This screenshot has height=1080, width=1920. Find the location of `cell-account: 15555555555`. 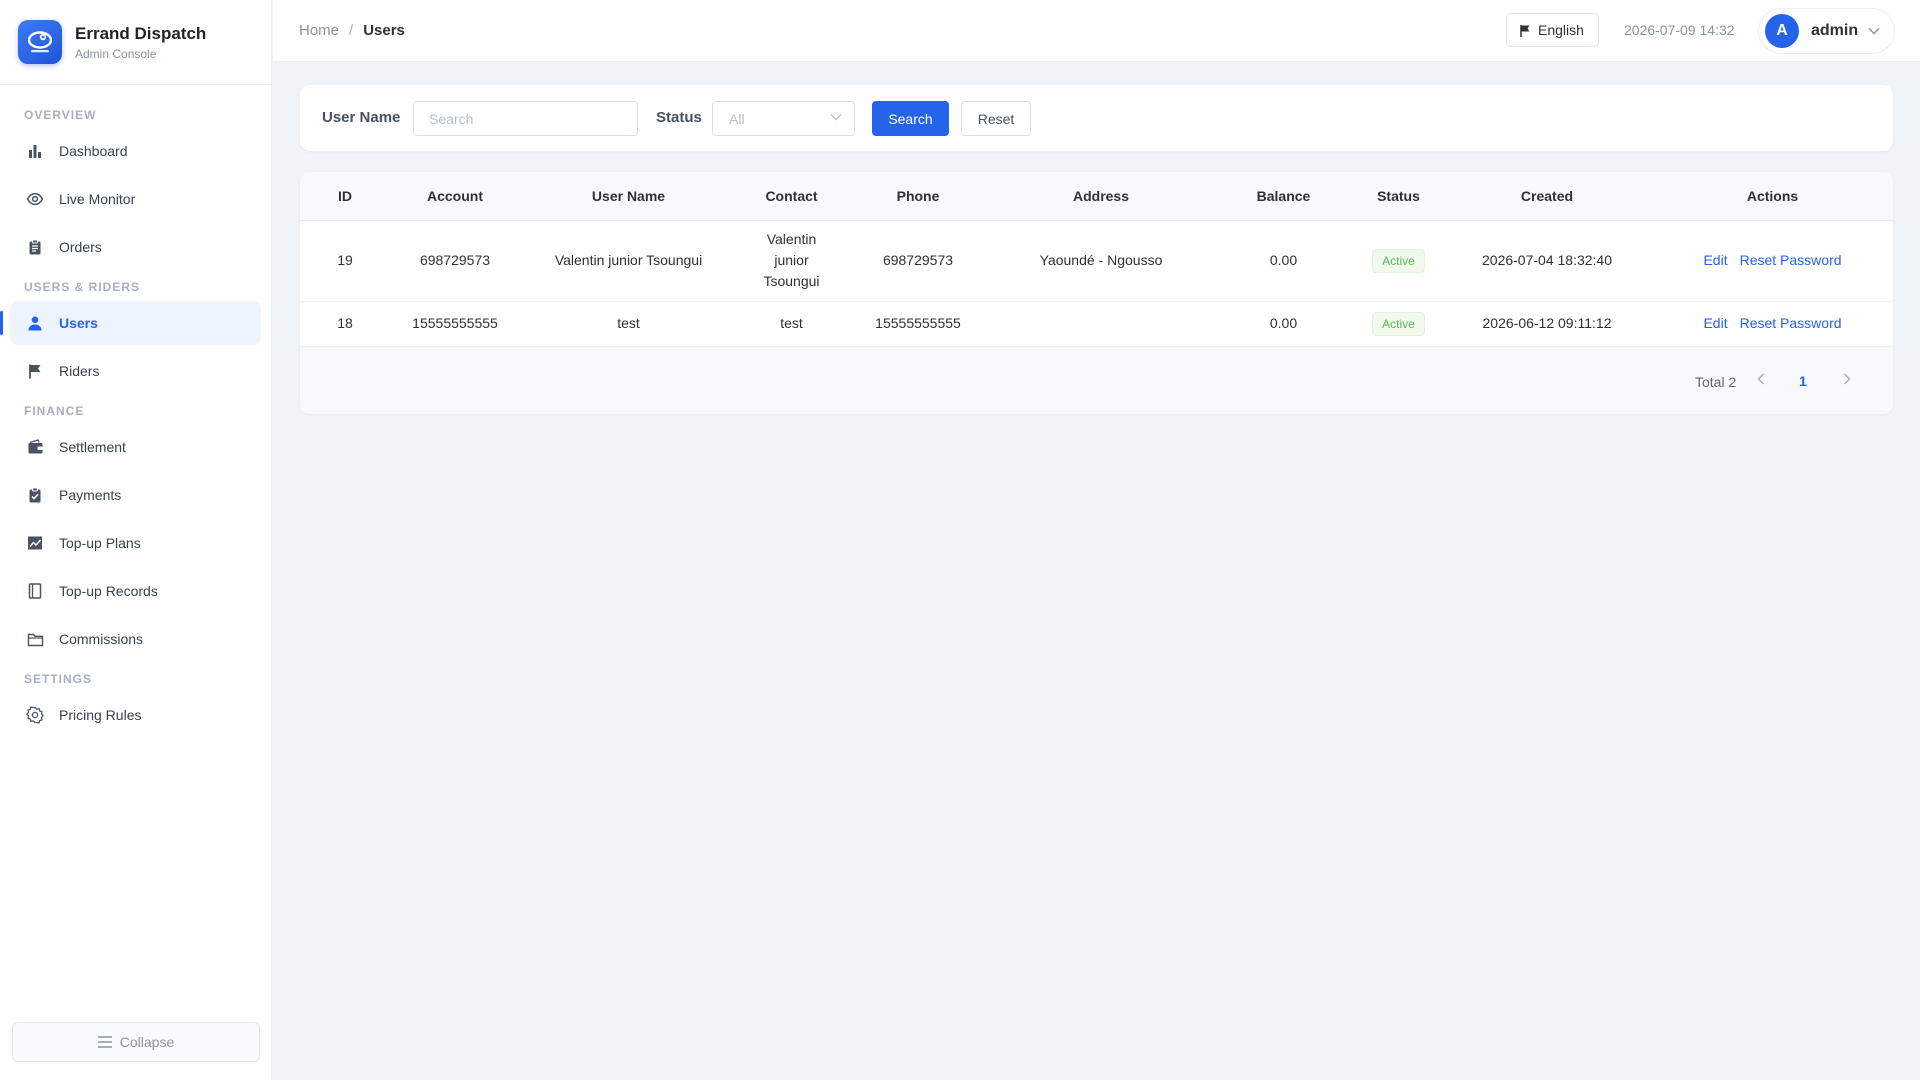

cell-account: 15555555555 is located at coordinates (455, 324).